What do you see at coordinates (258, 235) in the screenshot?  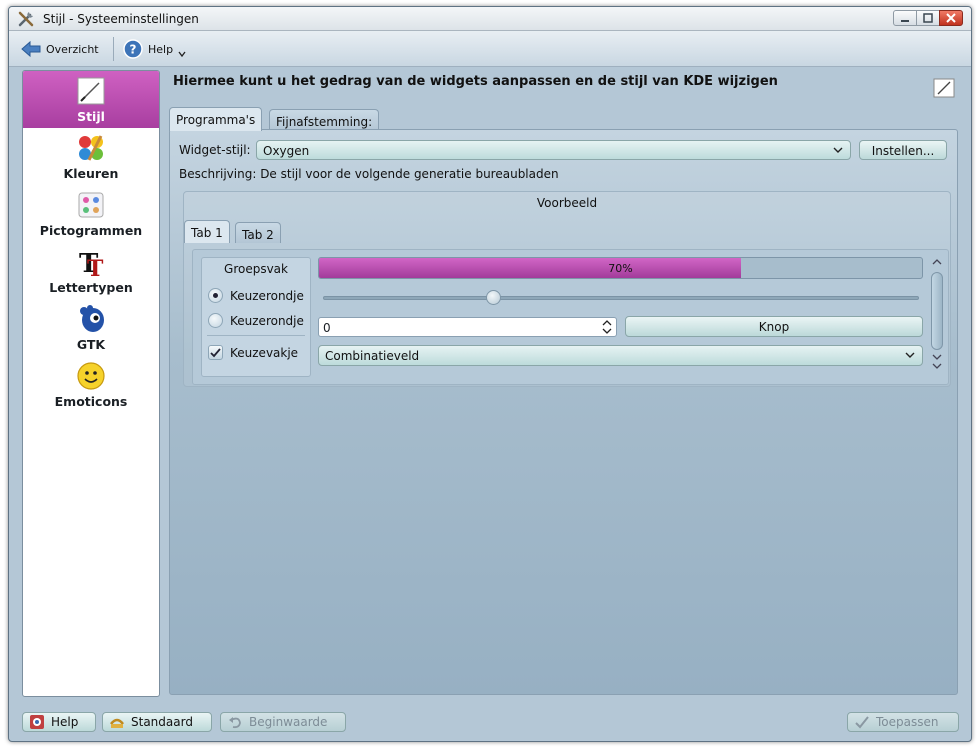 I see `tab-preview-2-label: Tab 2` at bounding box center [258, 235].